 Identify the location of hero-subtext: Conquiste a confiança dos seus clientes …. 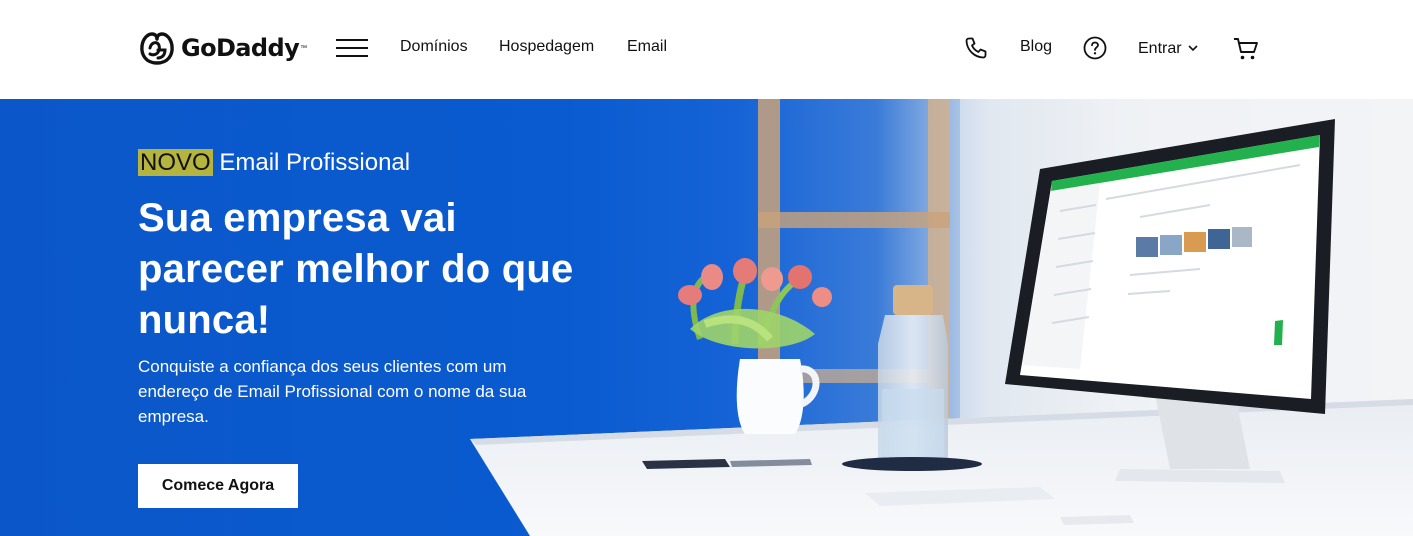
(332, 391).